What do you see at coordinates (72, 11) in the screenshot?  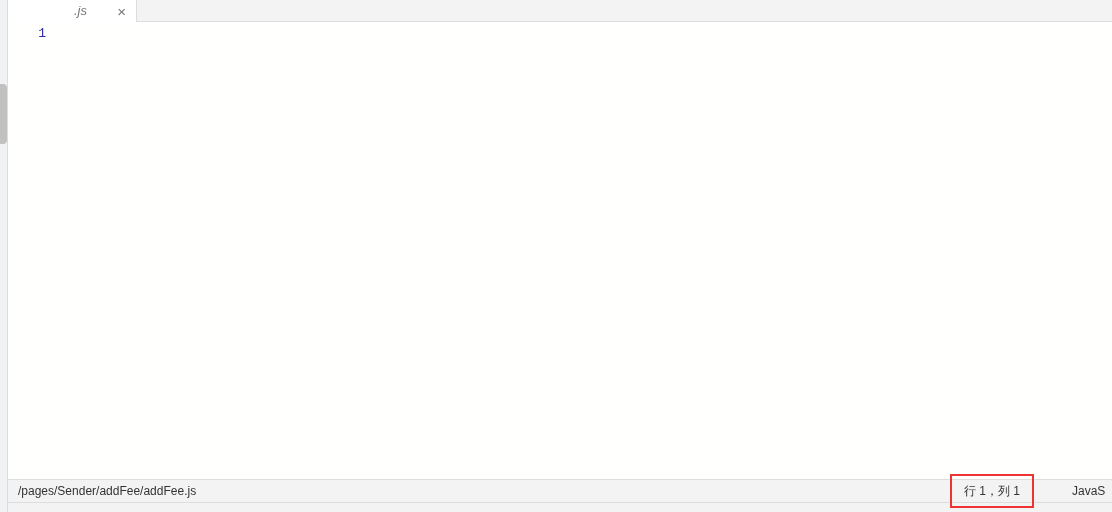 I see `file-tab: .js ×` at bounding box center [72, 11].